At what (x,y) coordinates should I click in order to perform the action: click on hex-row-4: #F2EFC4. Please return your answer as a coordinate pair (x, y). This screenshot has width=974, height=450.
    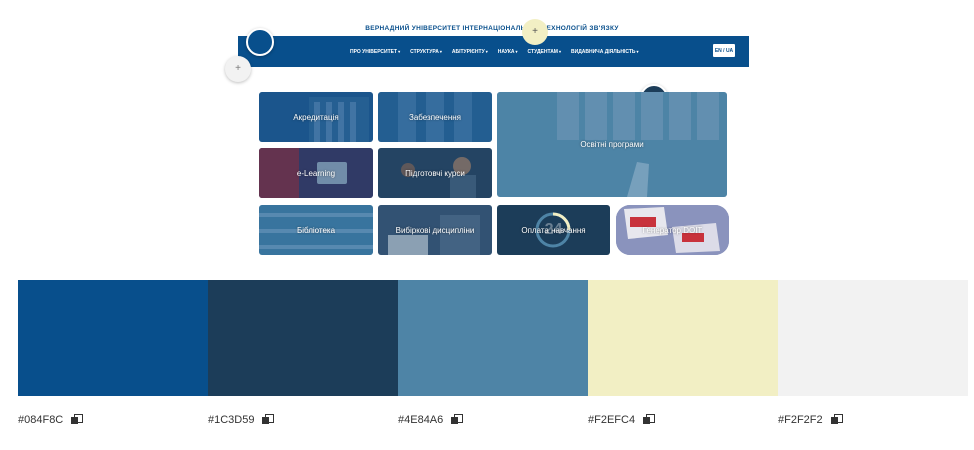
    Looking at the image, I should click on (622, 420).